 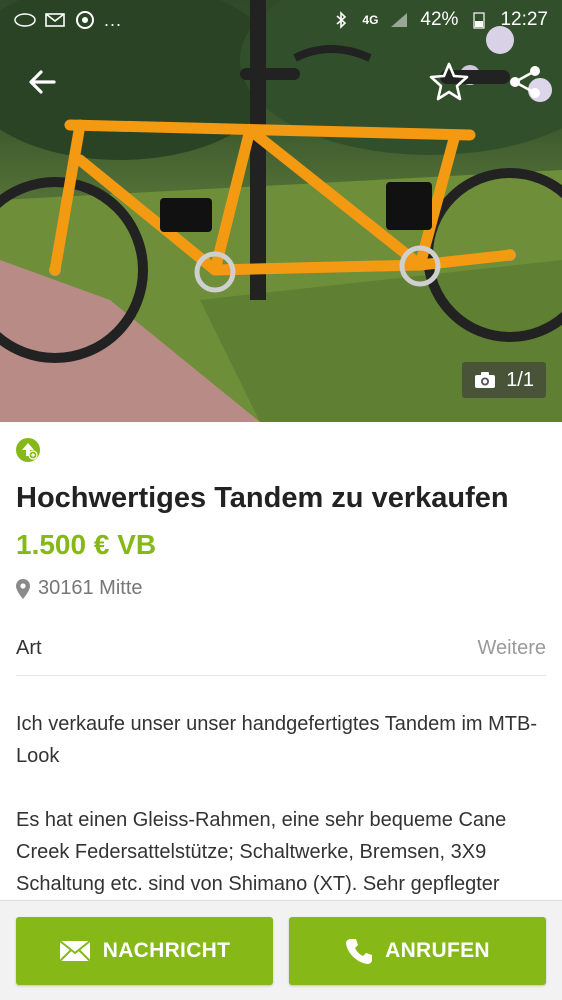 I want to click on battery-icon, so click(x=479, y=20).